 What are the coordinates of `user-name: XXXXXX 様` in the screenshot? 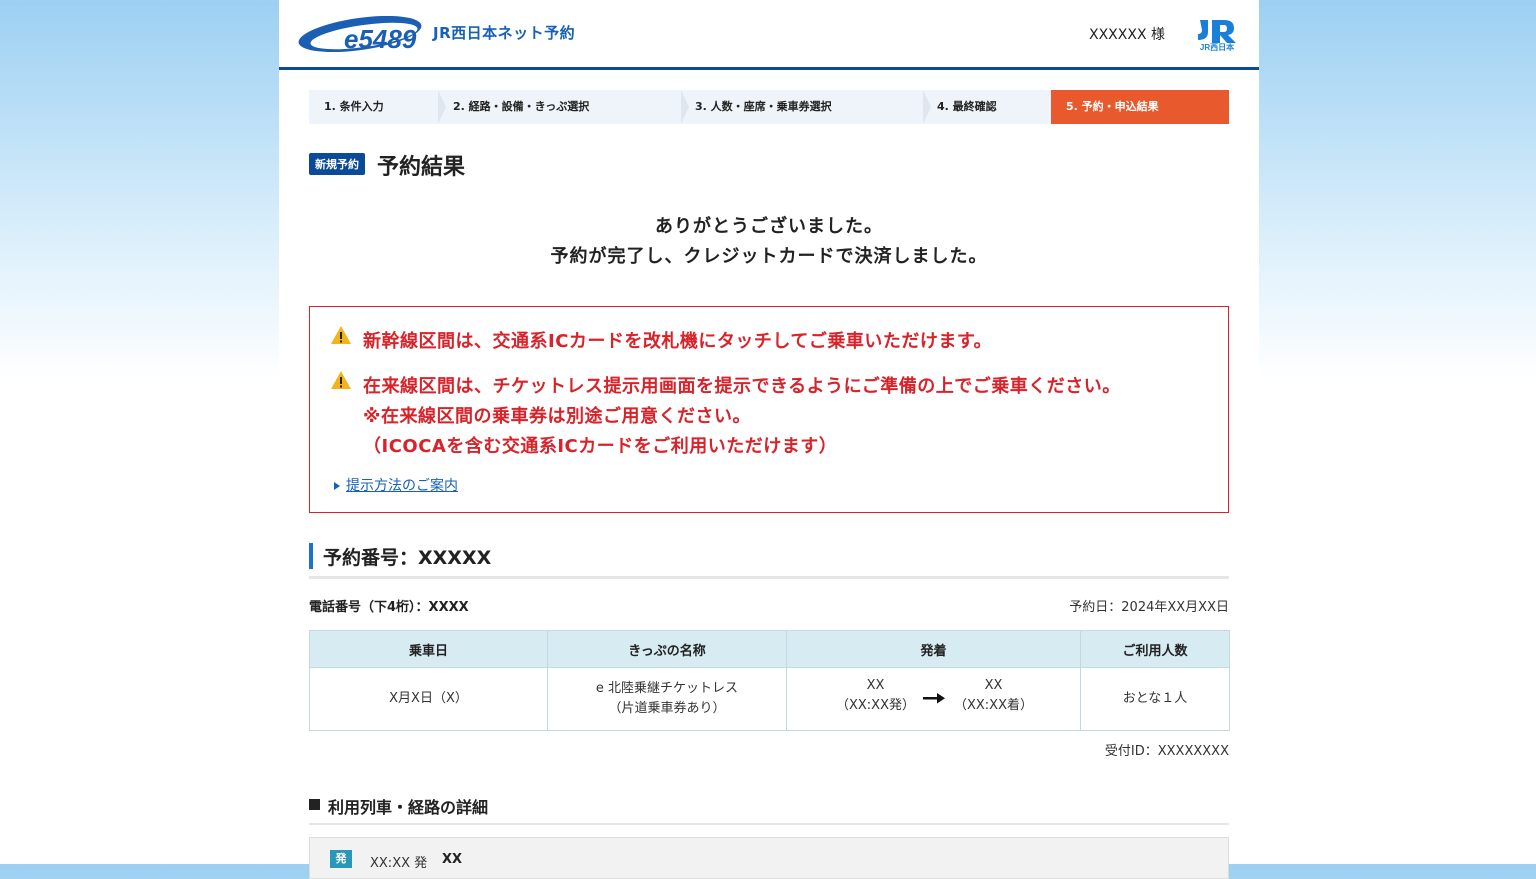 It's located at (1127, 35).